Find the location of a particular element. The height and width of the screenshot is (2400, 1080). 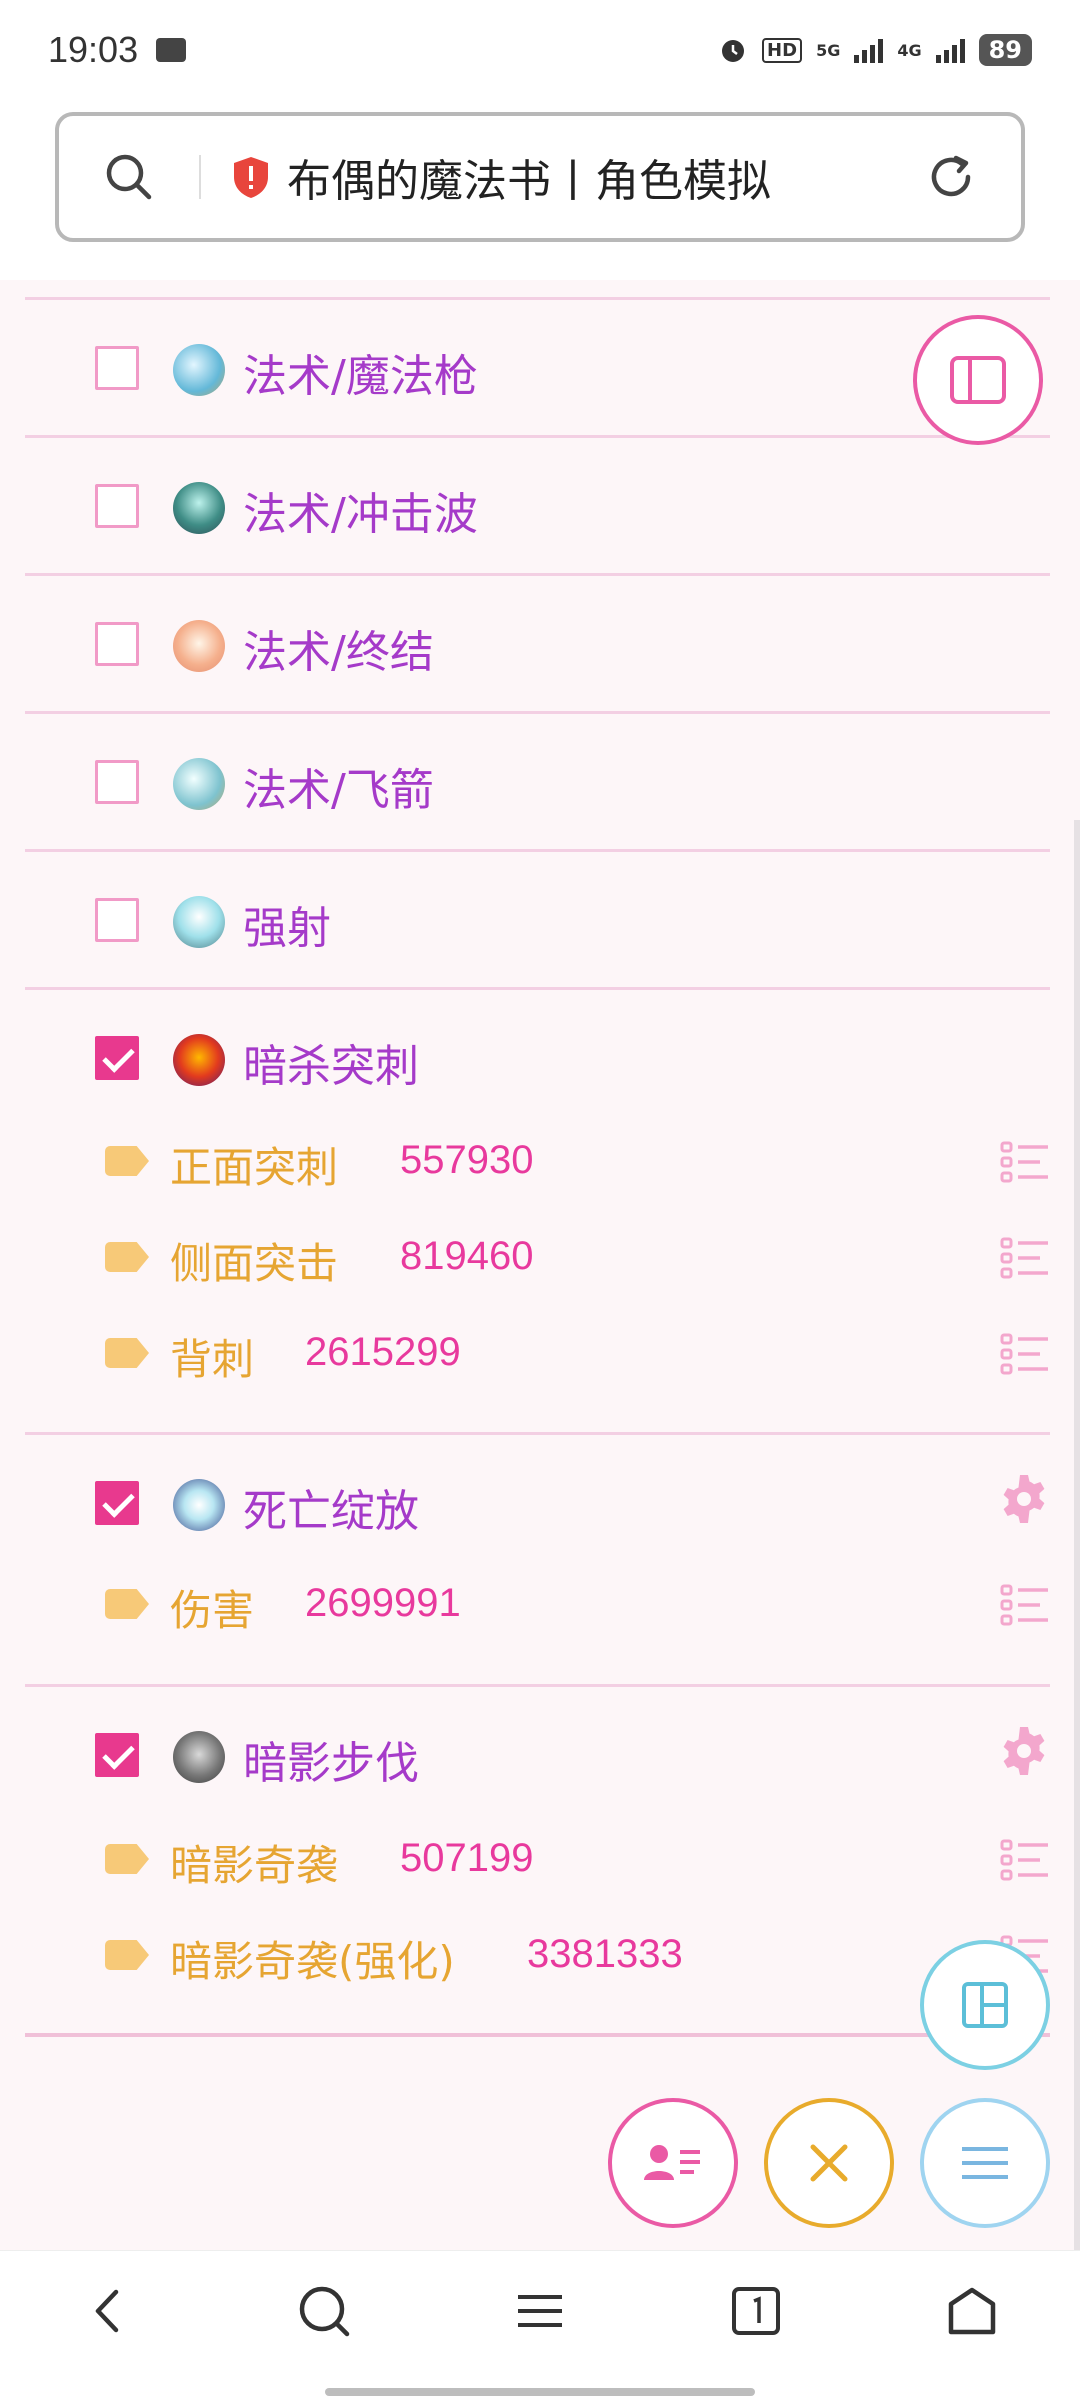

scrollbar is located at coordinates (1077, 1535).